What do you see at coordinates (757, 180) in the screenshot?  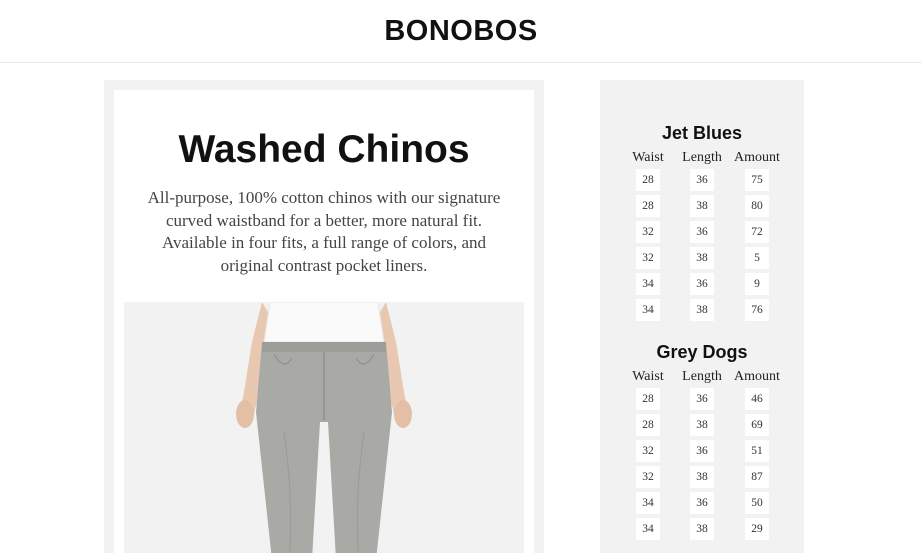 I see `inventory-cell-amount: 75` at bounding box center [757, 180].